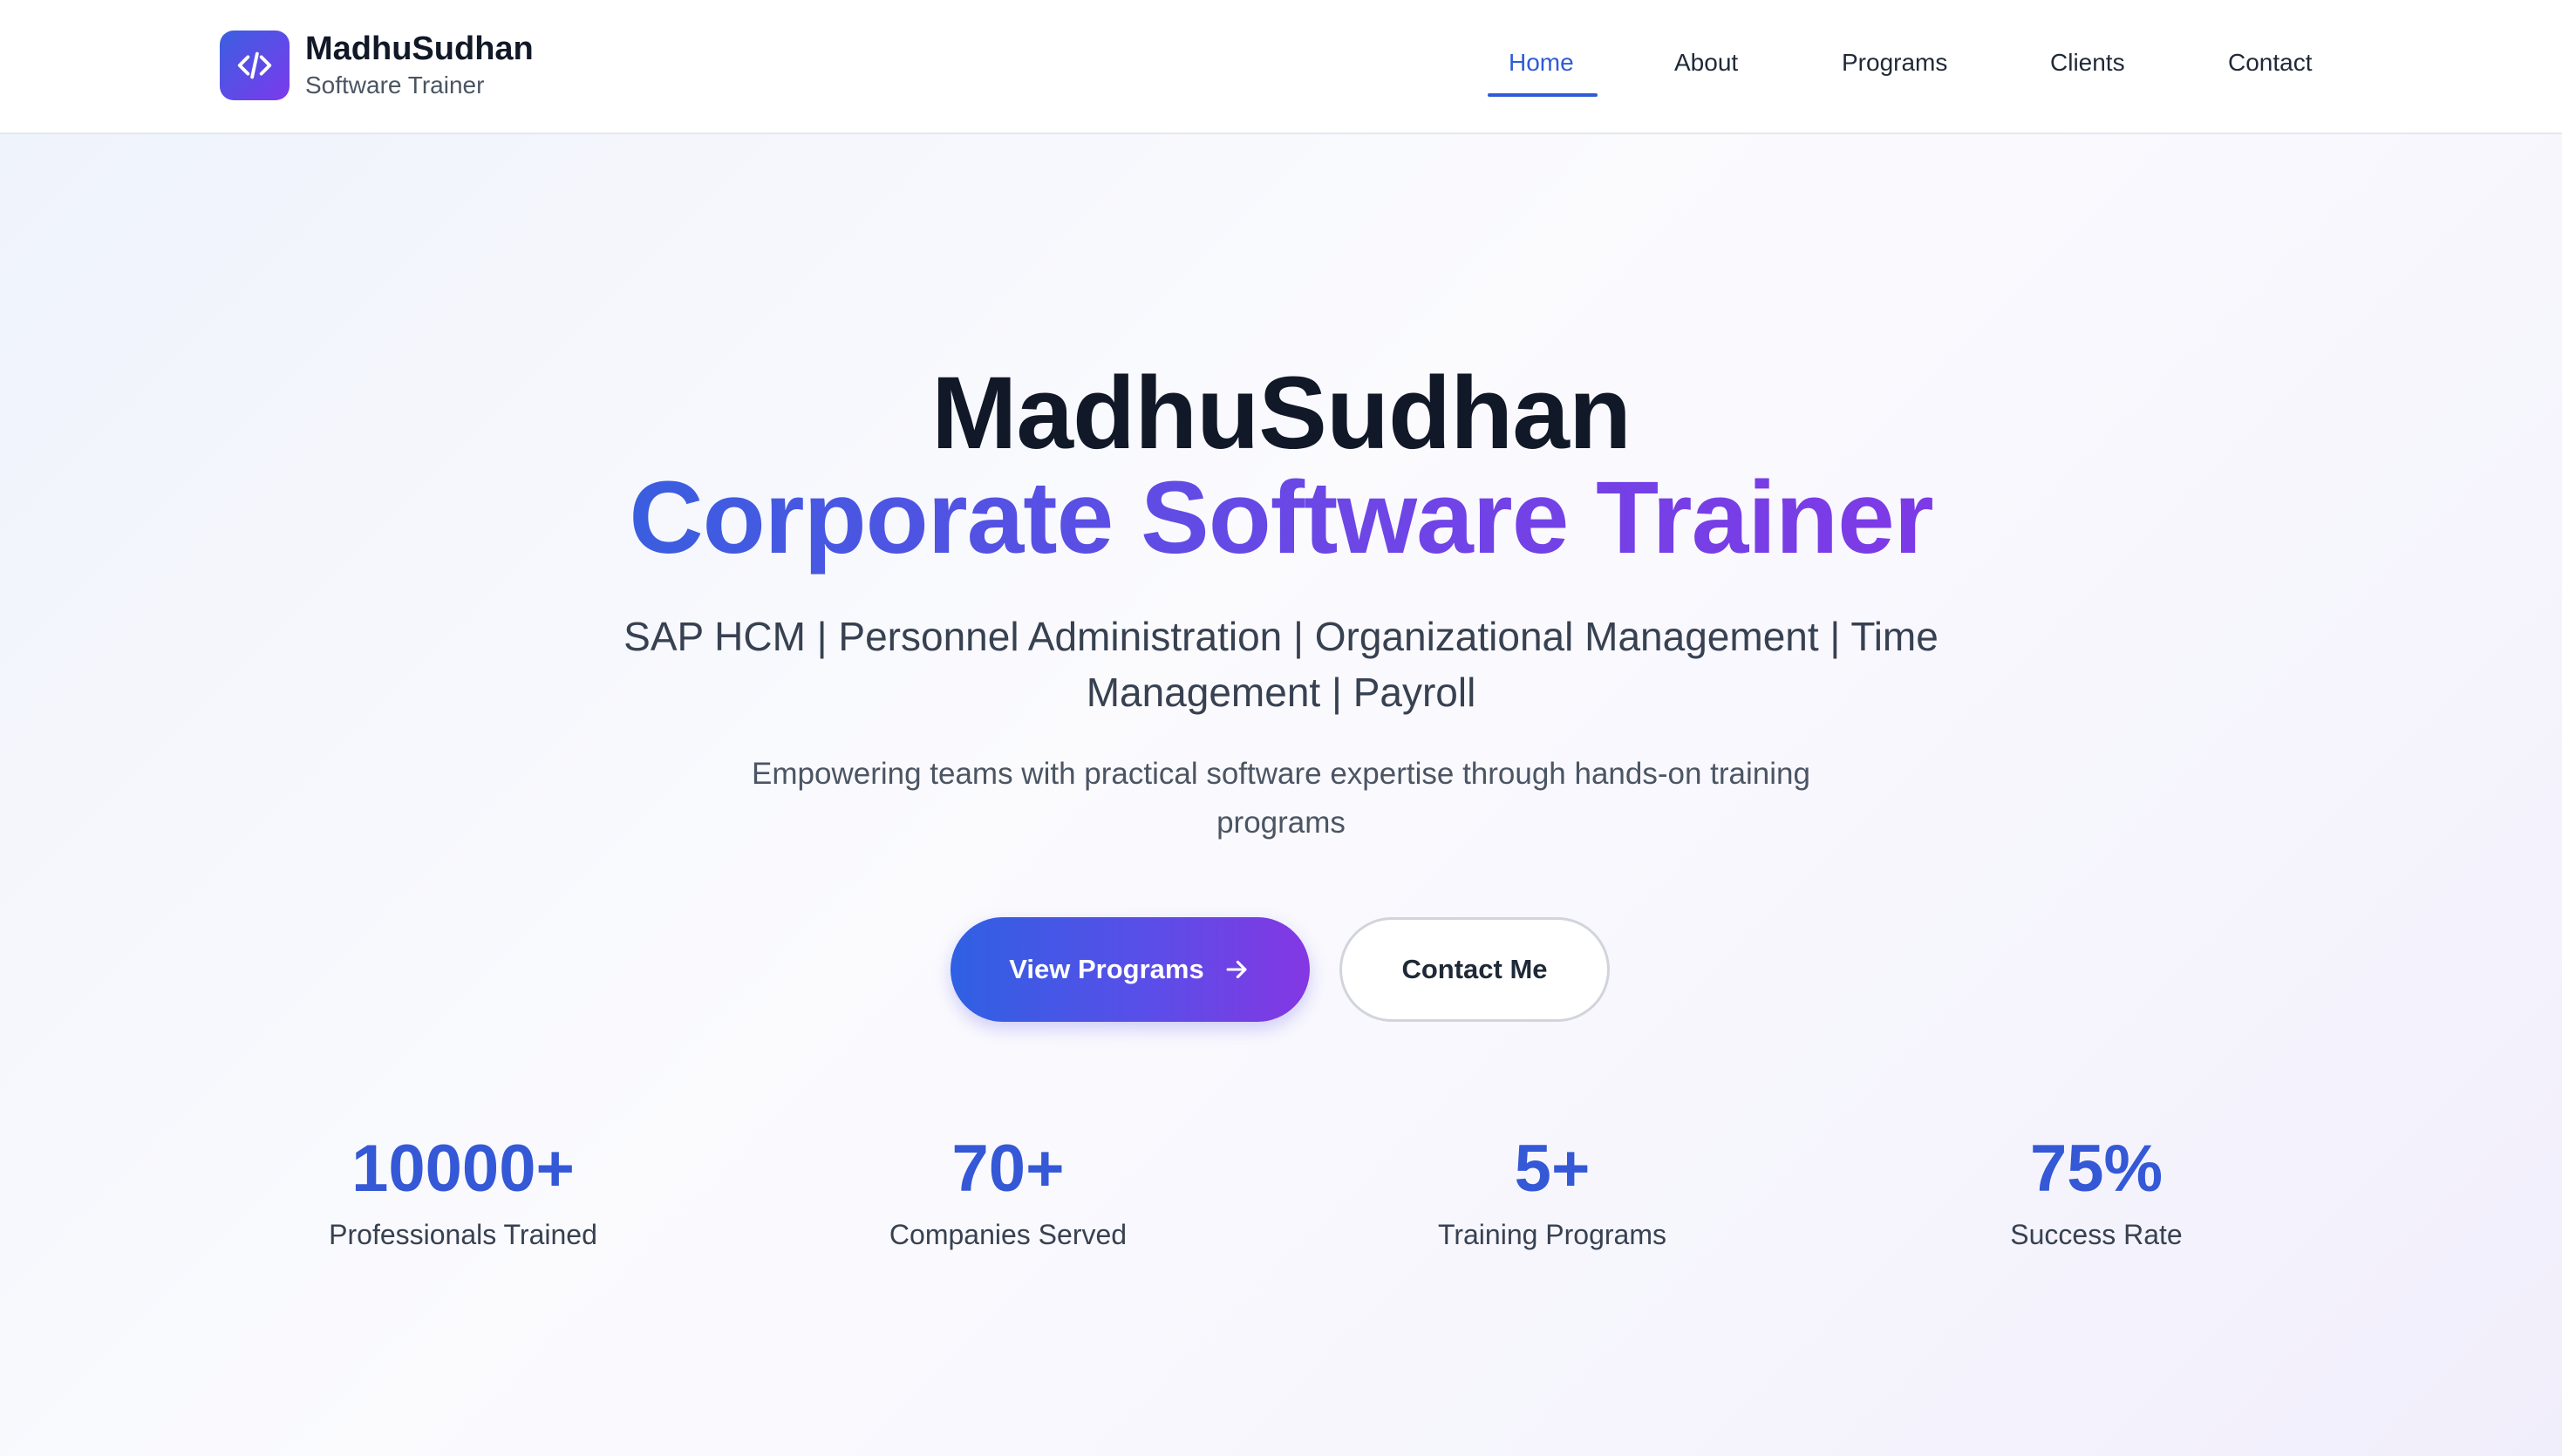 The width and height of the screenshot is (2562, 1456). I want to click on stat-success-rate: 75% Success Rate, so click(2096, 1192).